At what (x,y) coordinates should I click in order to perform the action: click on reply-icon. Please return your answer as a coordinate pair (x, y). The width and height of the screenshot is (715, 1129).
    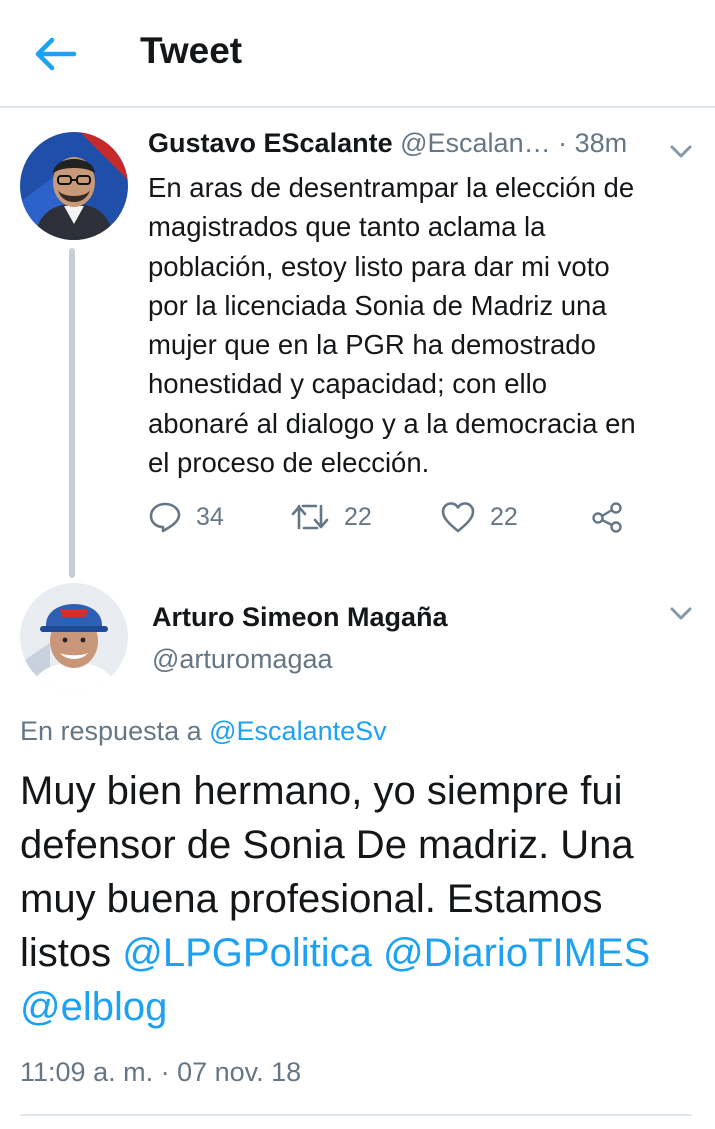
    Looking at the image, I should click on (165, 517).